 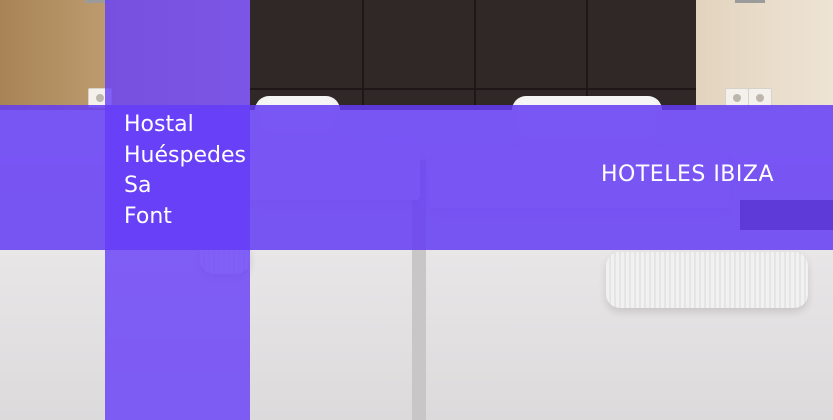 What do you see at coordinates (750, 1) in the screenshot?
I see `lamp-arm-right` at bounding box center [750, 1].